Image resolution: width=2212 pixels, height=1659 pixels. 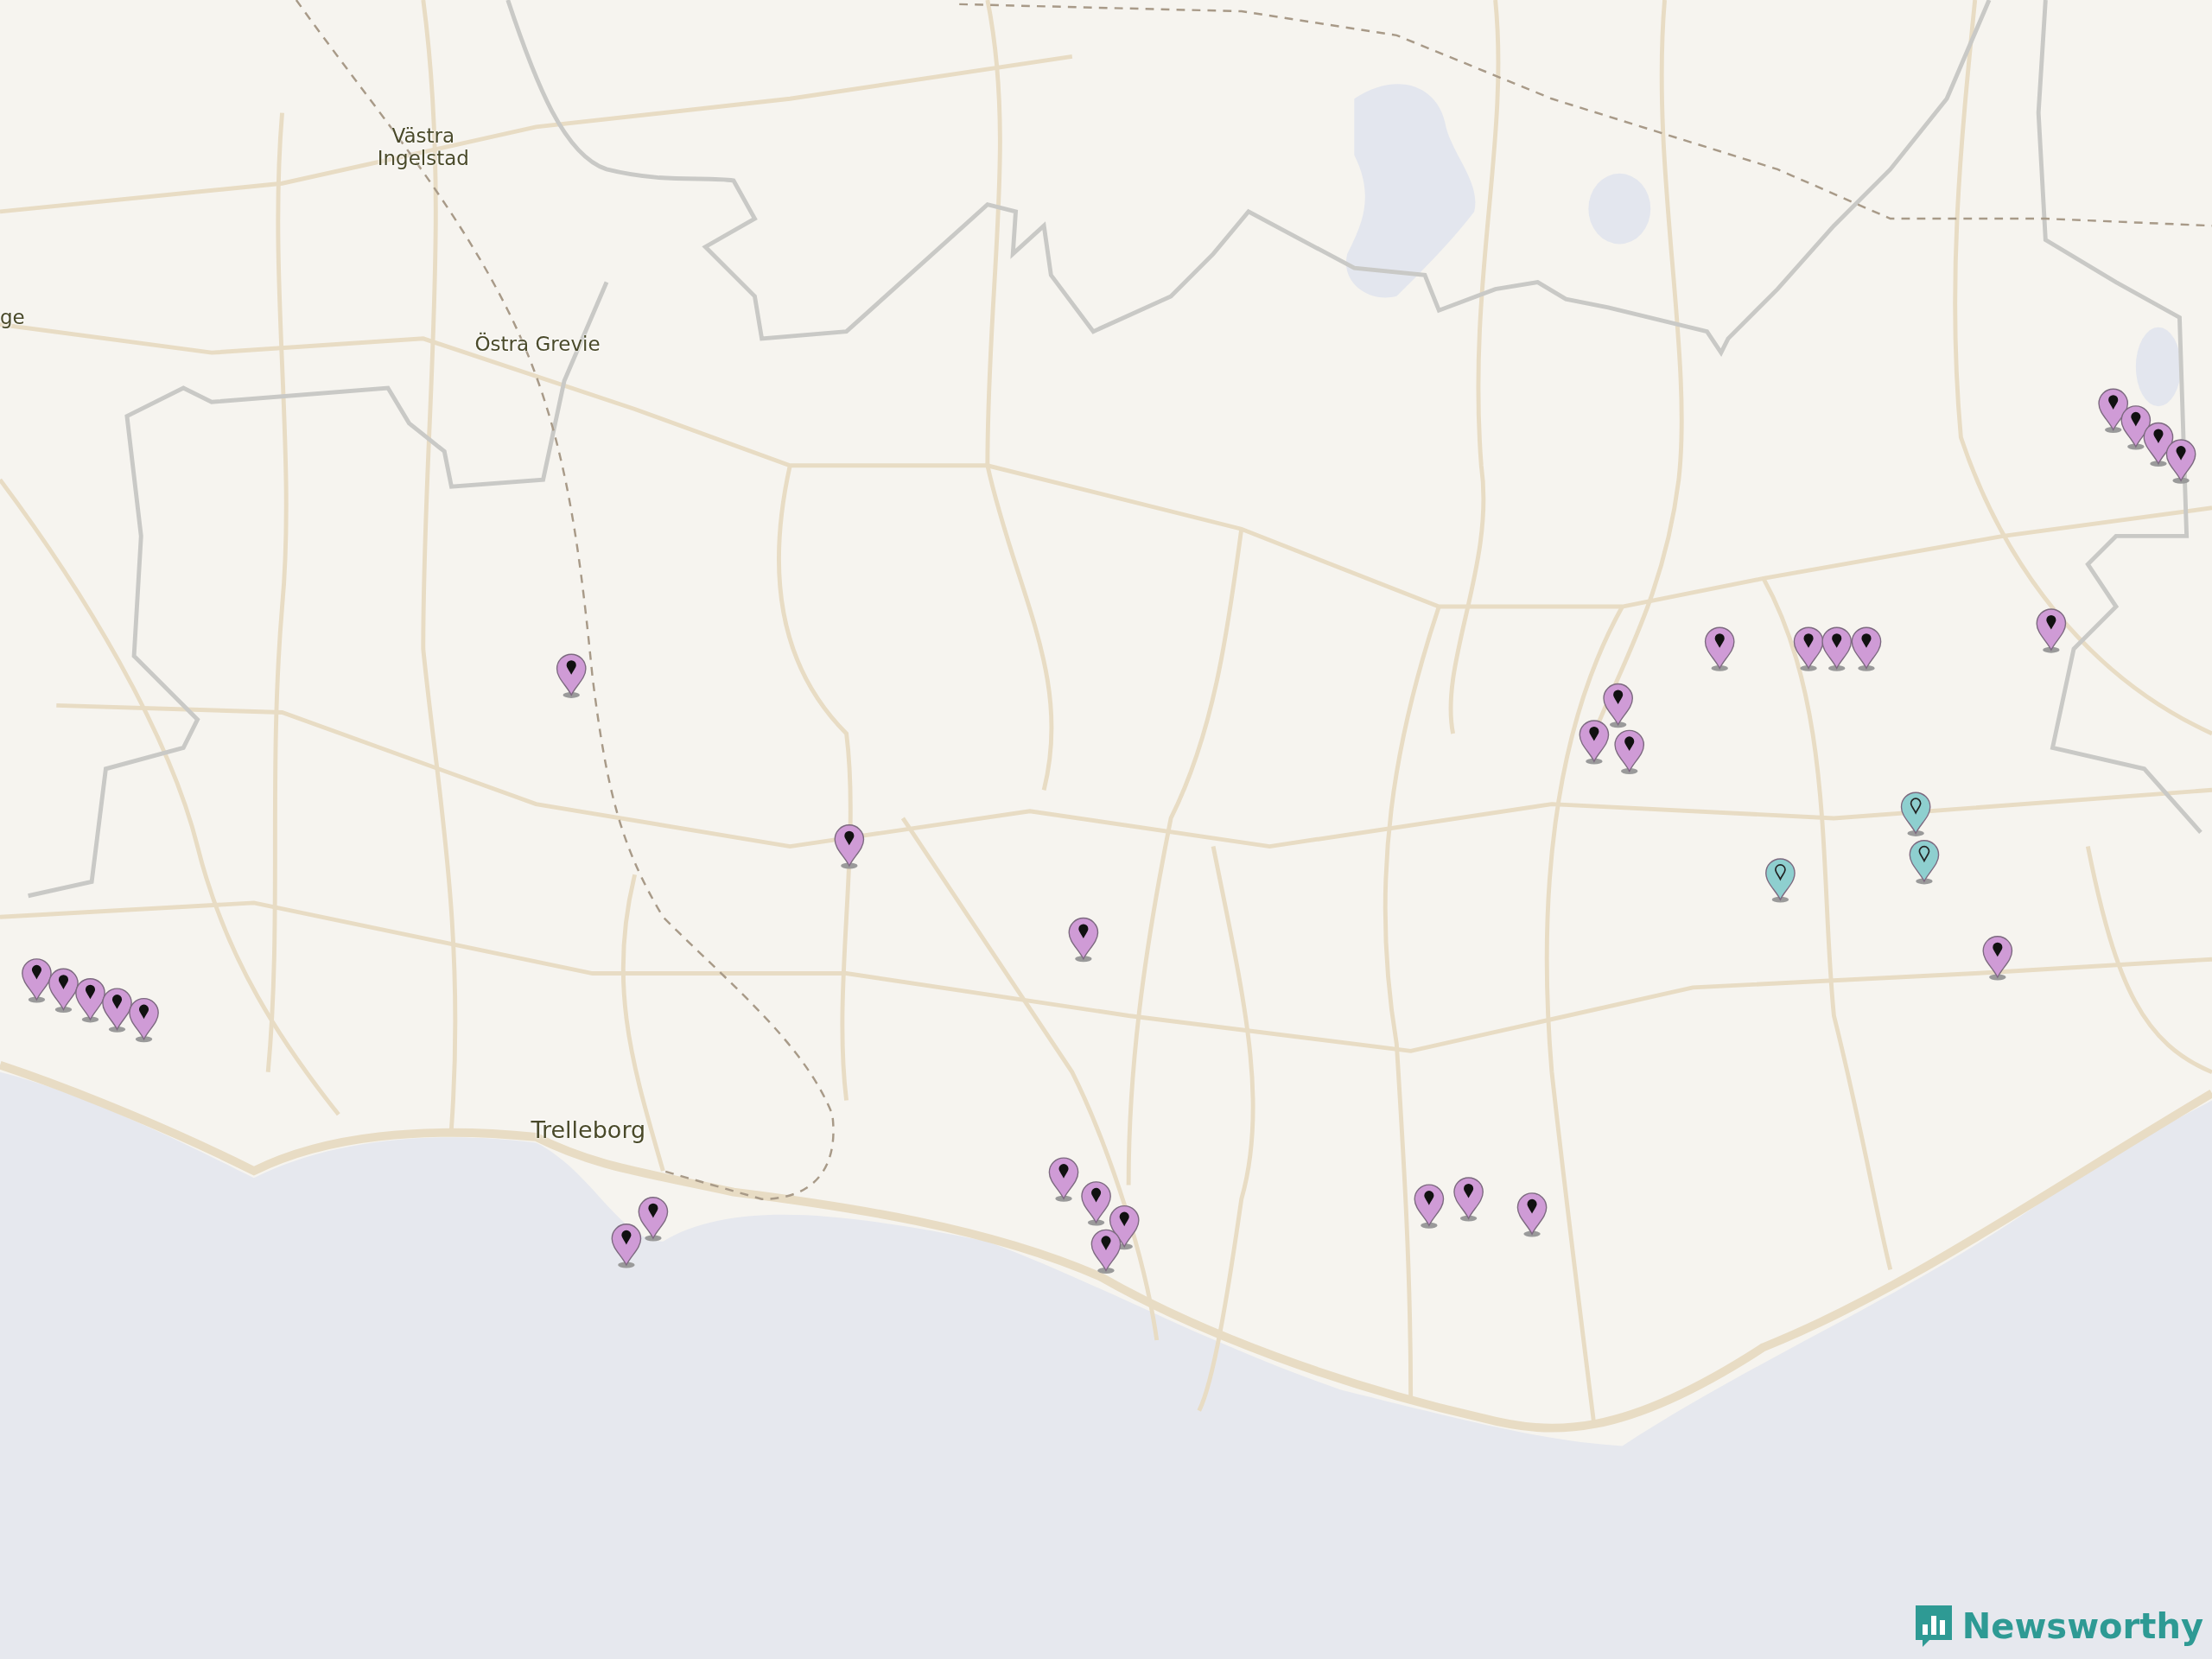 I want to click on place-label: Västra Ingelstad, so click(x=423, y=147).